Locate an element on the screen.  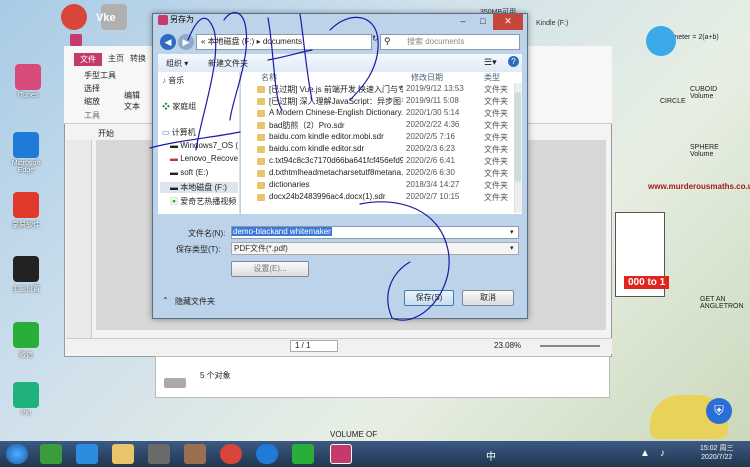
new-folder-button: 新建文件夹 is located at coordinates (228, 63).